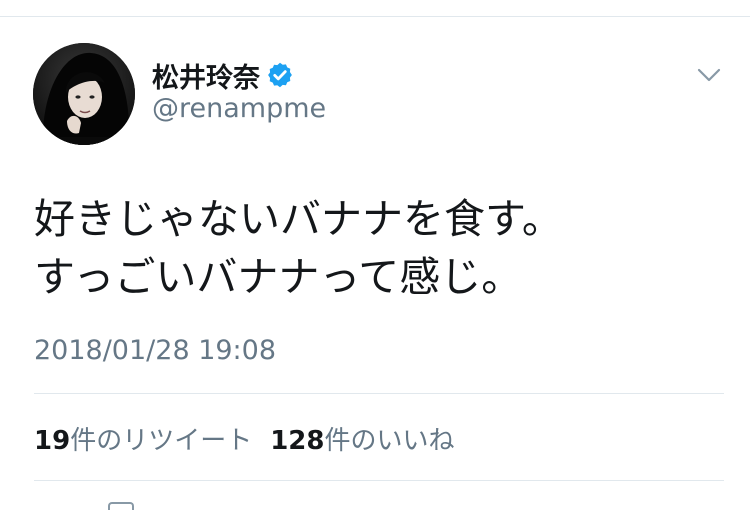 Image resolution: width=750 pixels, height=510 pixels. I want to click on retweet-stat: 19件のリツイート, so click(143, 438).